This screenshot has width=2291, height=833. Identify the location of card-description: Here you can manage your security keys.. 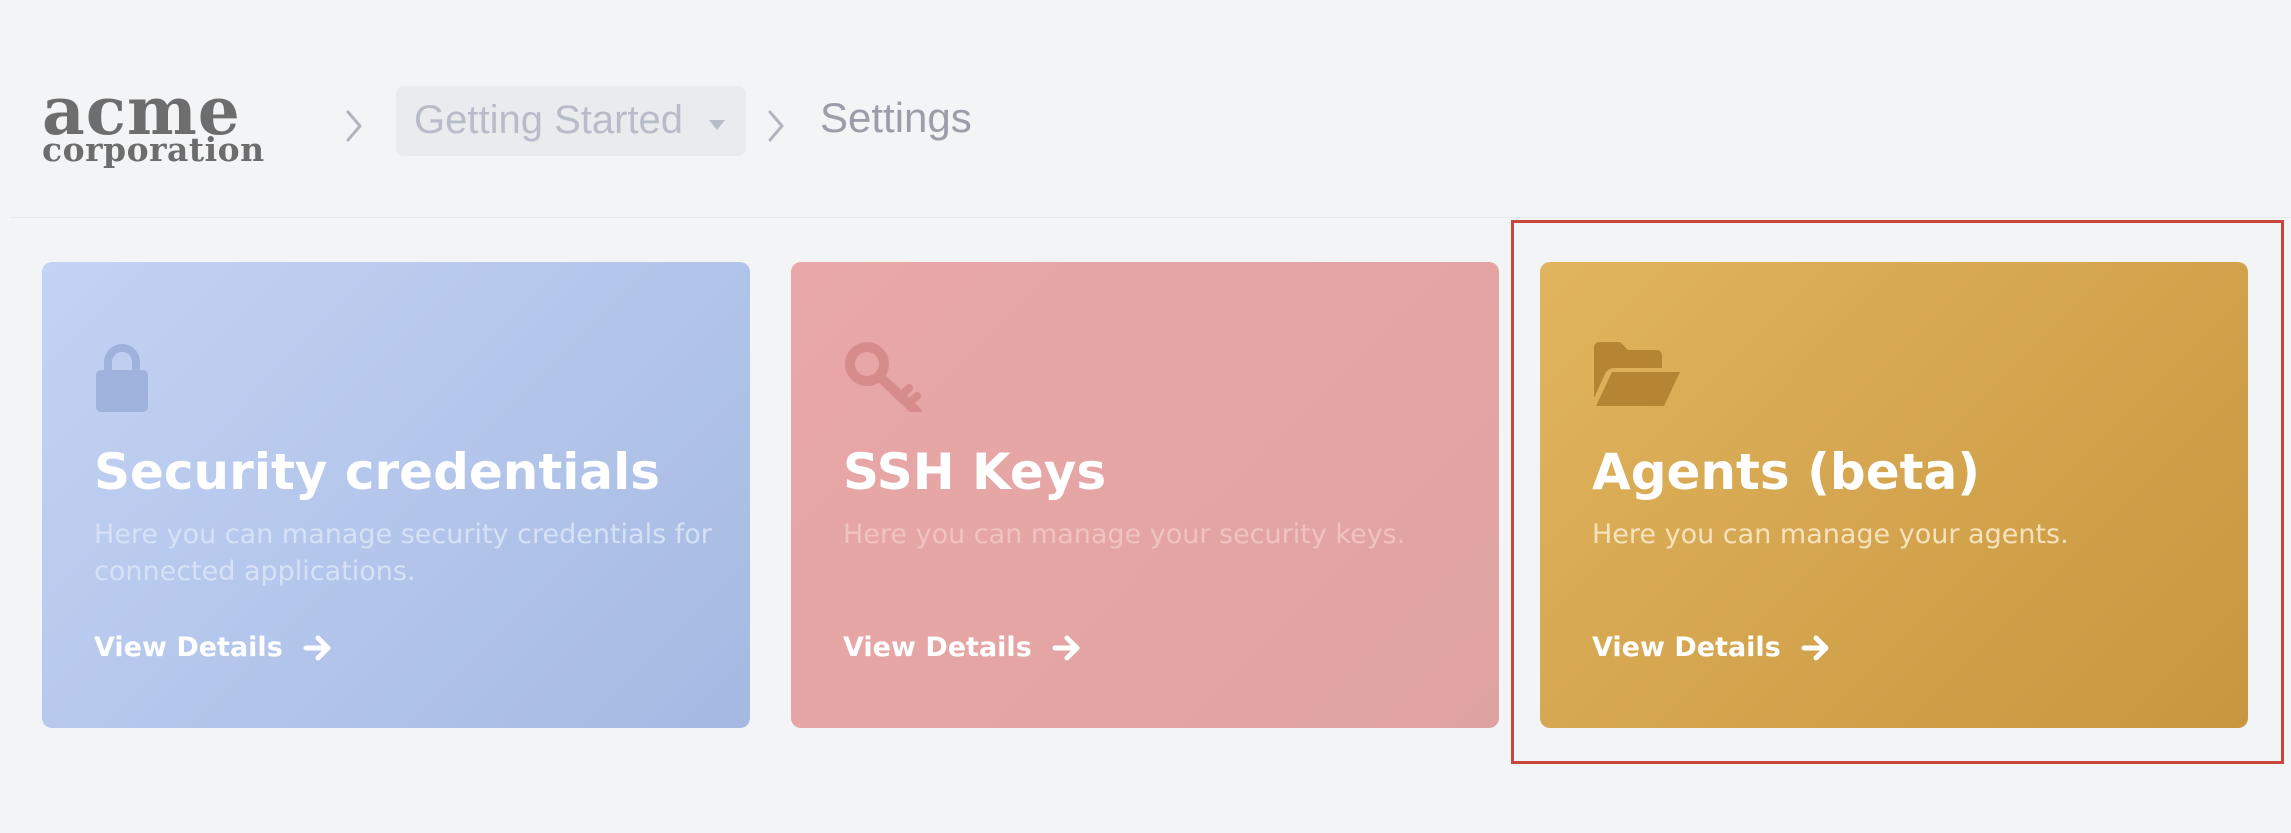
(1124, 534).